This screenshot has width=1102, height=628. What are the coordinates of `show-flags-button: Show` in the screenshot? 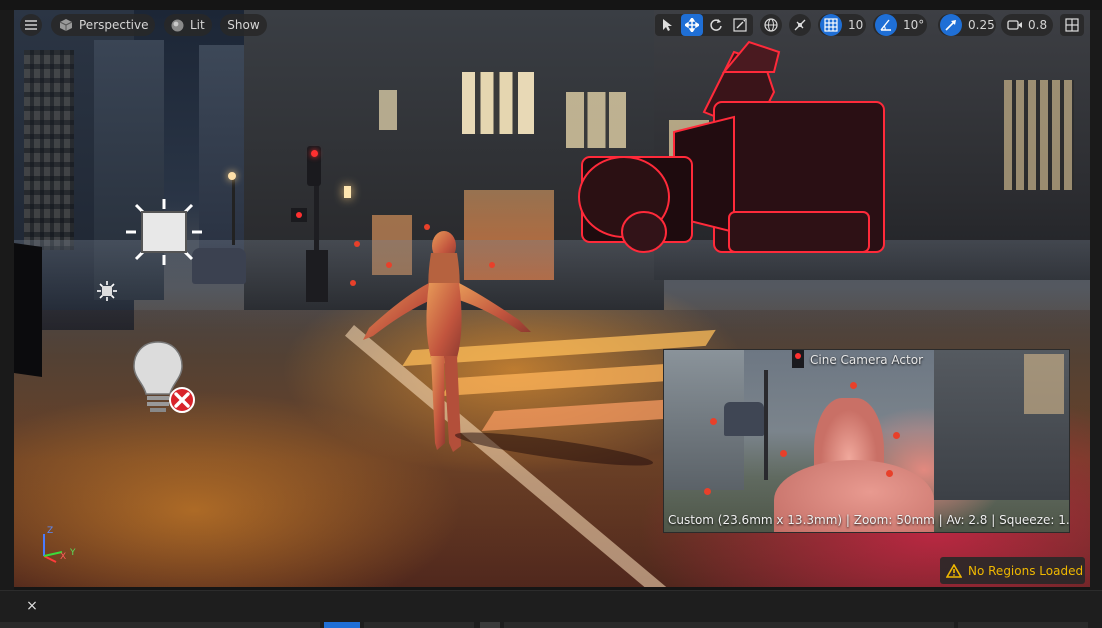 It's located at (243, 25).